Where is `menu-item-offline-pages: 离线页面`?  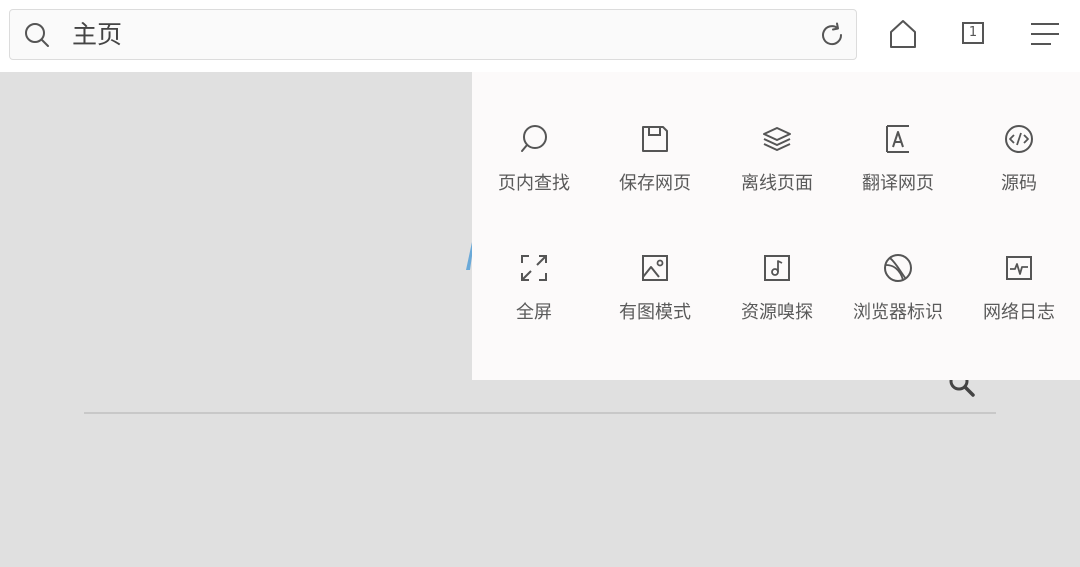 menu-item-offline-pages: 离线页面 is located at coordinates (776, 179).